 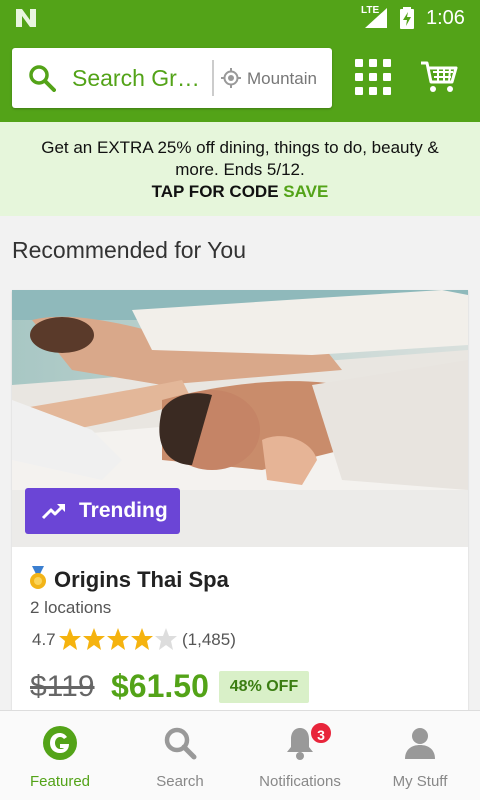 I want to click on search-bar: Search Gr… Mountain, so click(x=172, y=78).